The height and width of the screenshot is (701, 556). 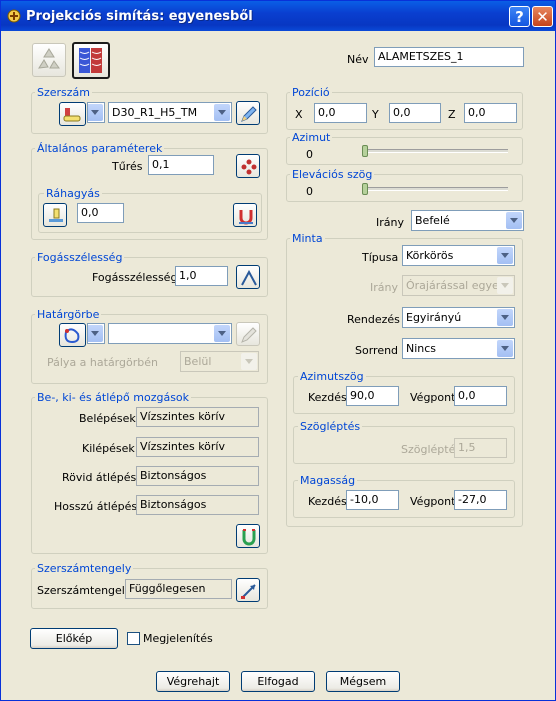 What do you see at coordinates (433, 501) in the screenshot?
I see `height-end-label: Végpont` at bounding box center [433, 501].